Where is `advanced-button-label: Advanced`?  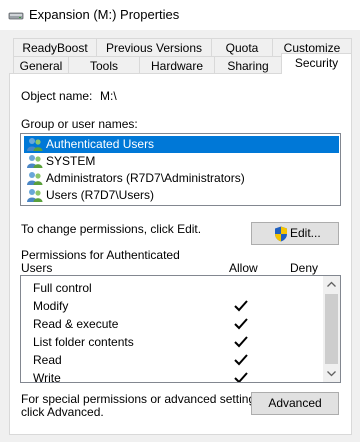
advanced-button-label: Advanced is located at coordinates (295, 403).